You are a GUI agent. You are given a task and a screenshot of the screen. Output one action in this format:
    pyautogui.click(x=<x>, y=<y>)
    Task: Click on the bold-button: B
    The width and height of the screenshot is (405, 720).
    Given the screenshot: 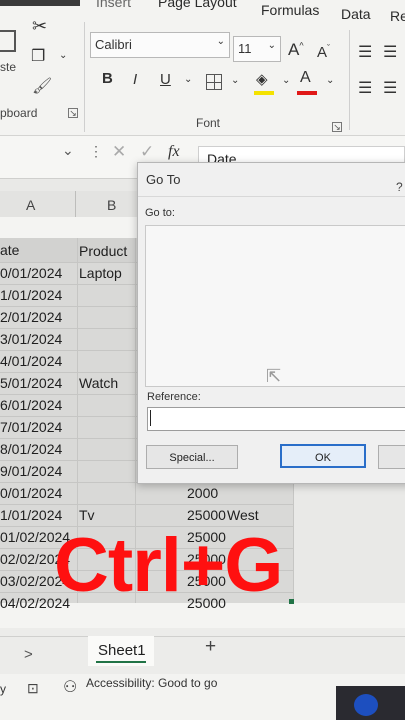 What is the action you would take?
    pyautogui.click(x=107, y=78)
    